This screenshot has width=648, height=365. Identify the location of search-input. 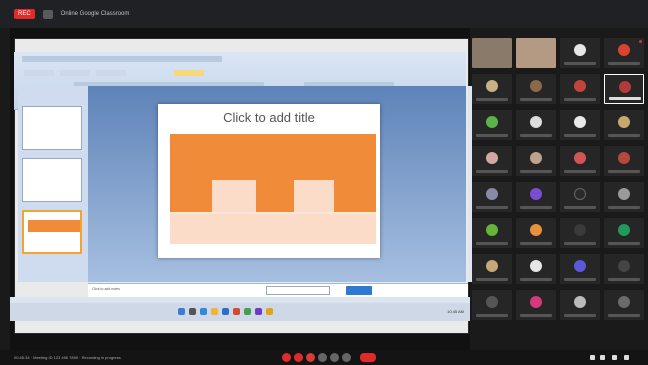
(298, 290).